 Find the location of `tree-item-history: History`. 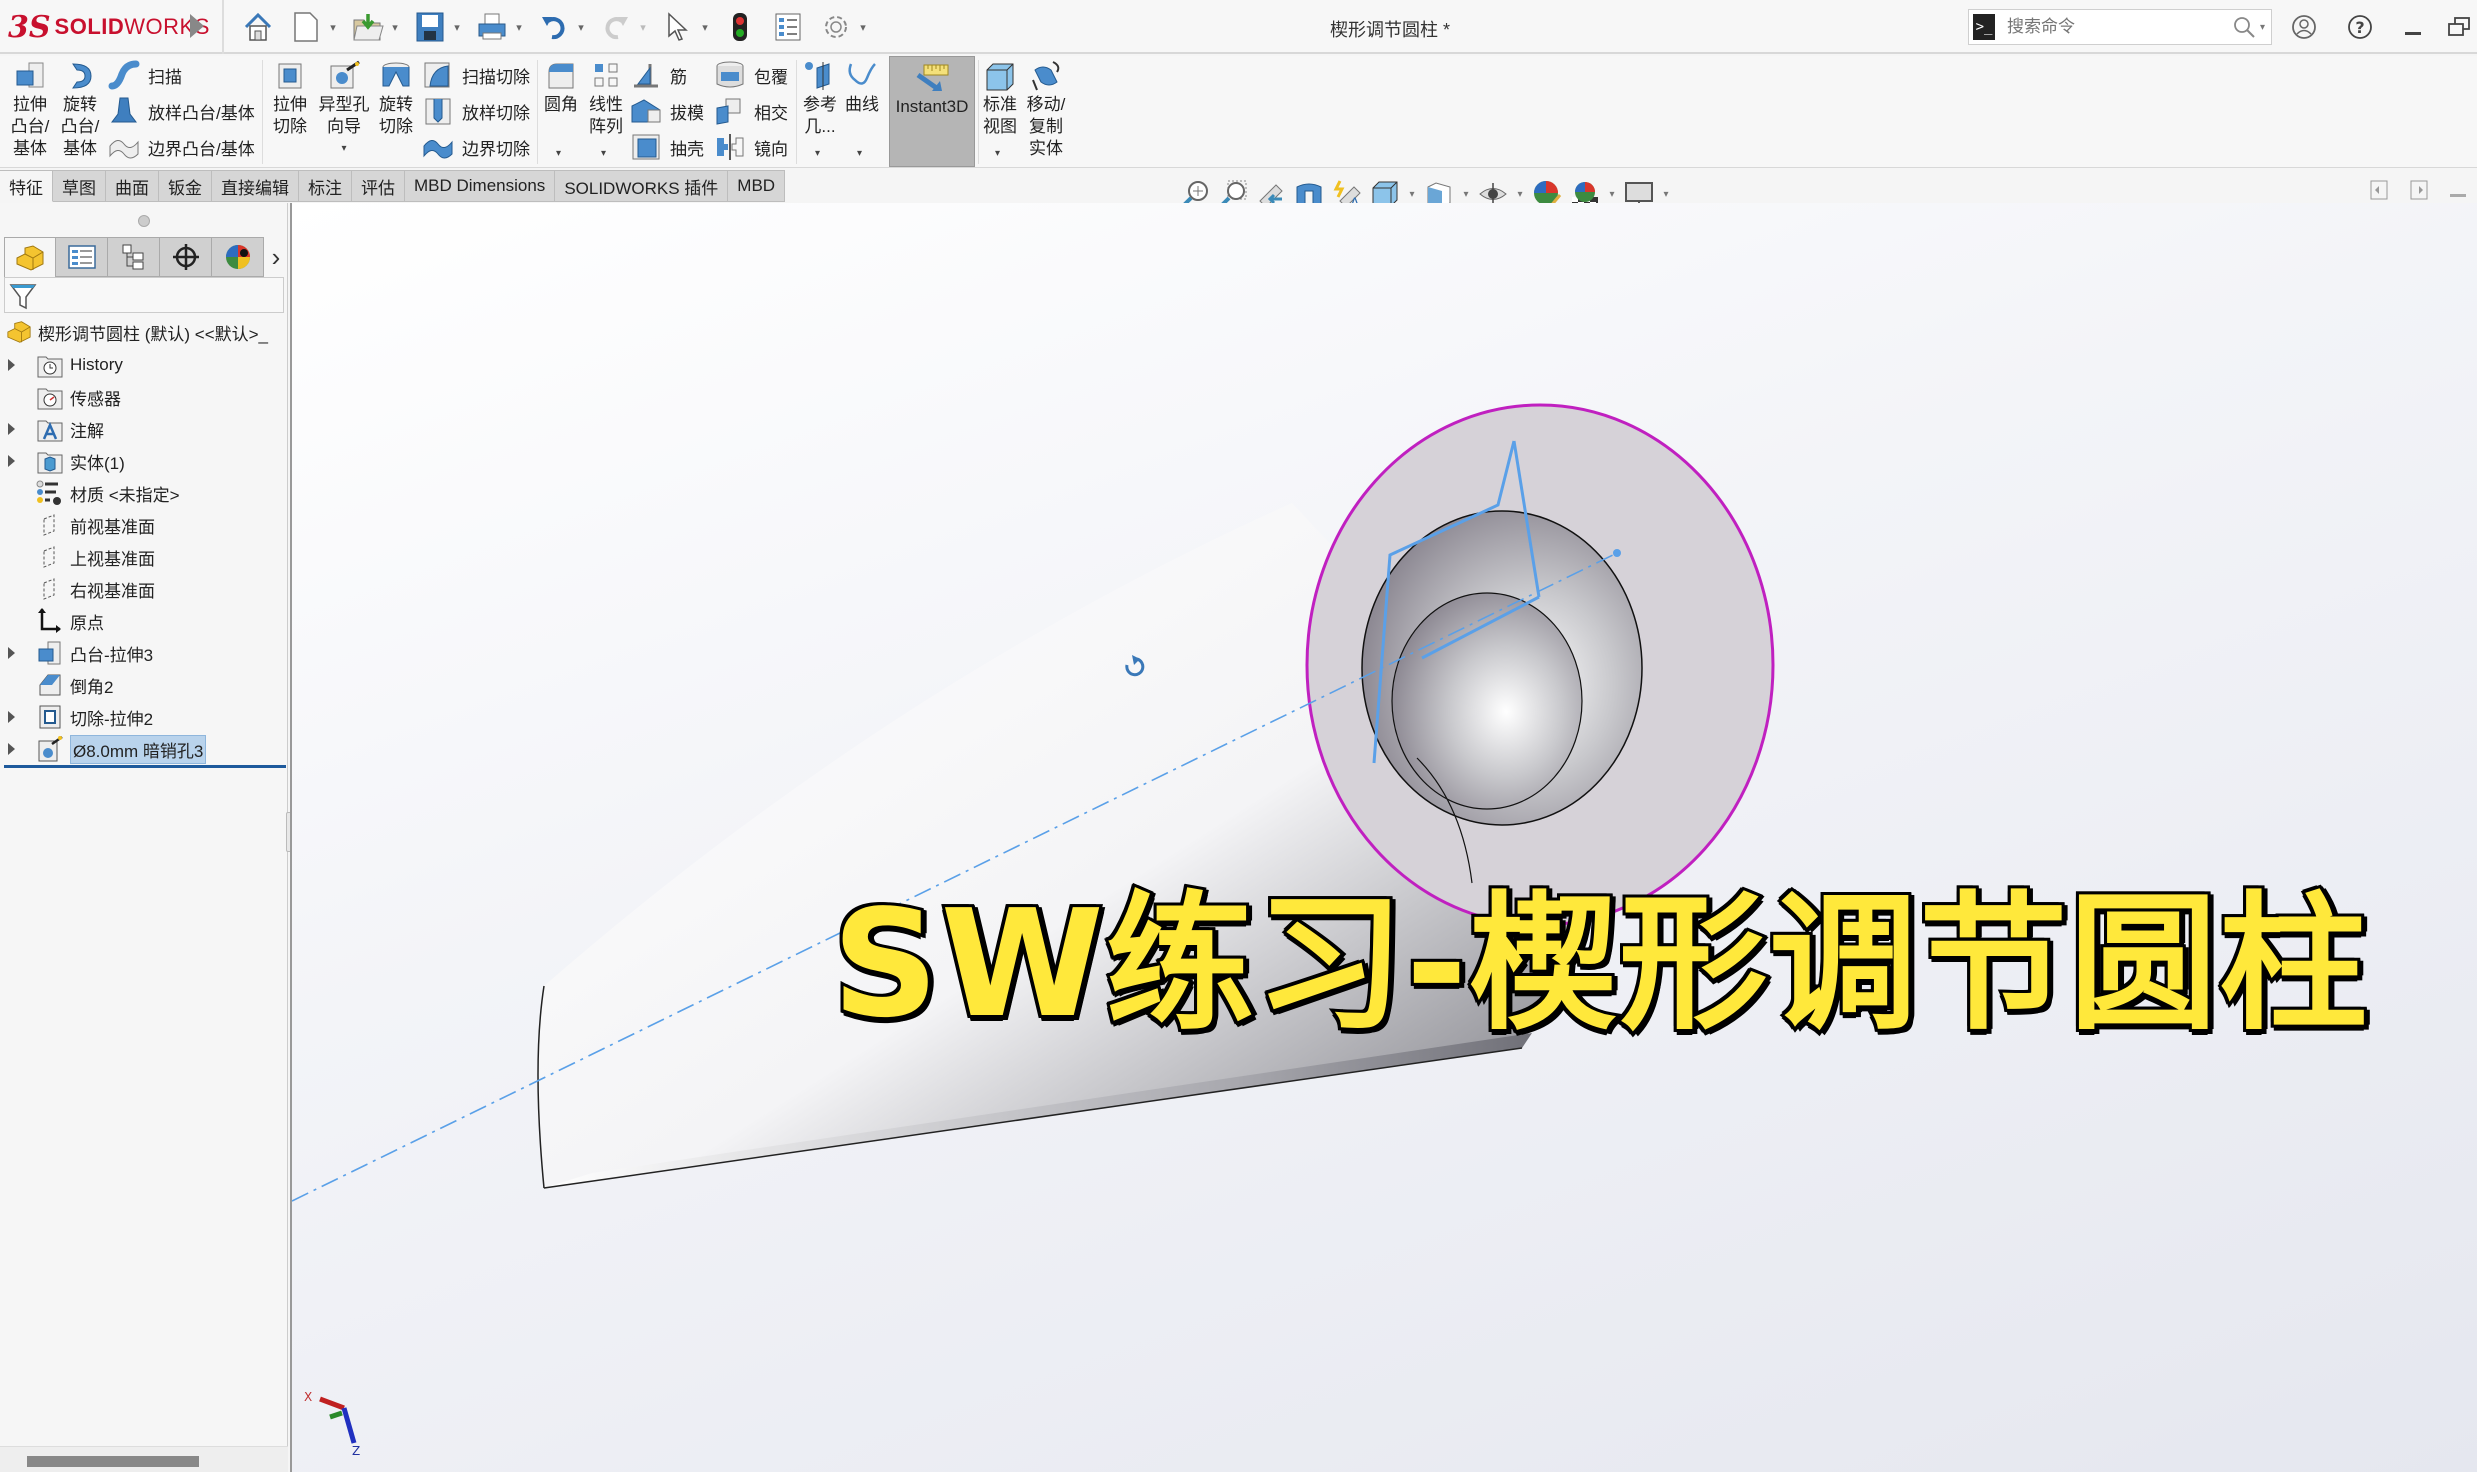

tree-item-history: History is located at coordinates (144, 365).